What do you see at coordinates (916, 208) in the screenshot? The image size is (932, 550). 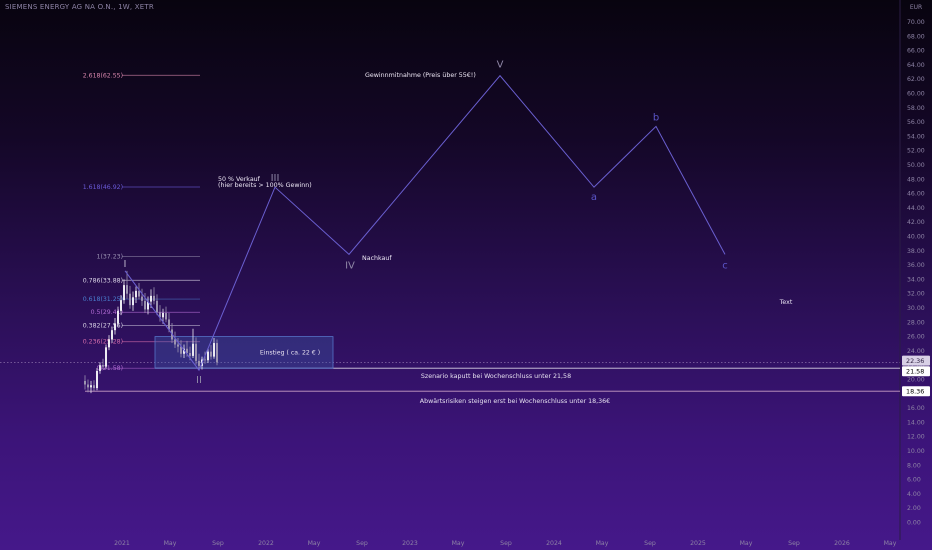 I see `y-tick-label: 44.00` at bounding box center [916, 208].